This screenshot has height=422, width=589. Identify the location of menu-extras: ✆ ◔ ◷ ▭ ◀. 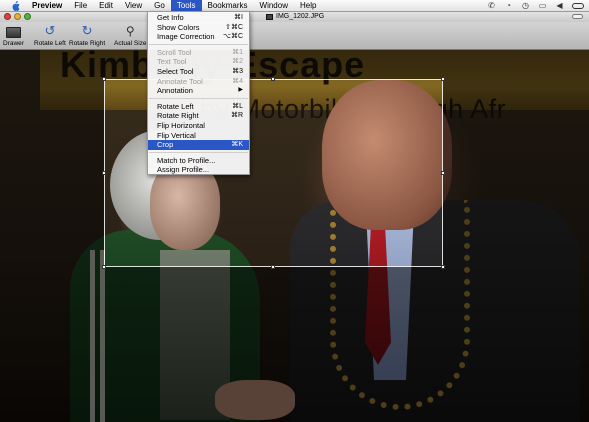
(535, 5).